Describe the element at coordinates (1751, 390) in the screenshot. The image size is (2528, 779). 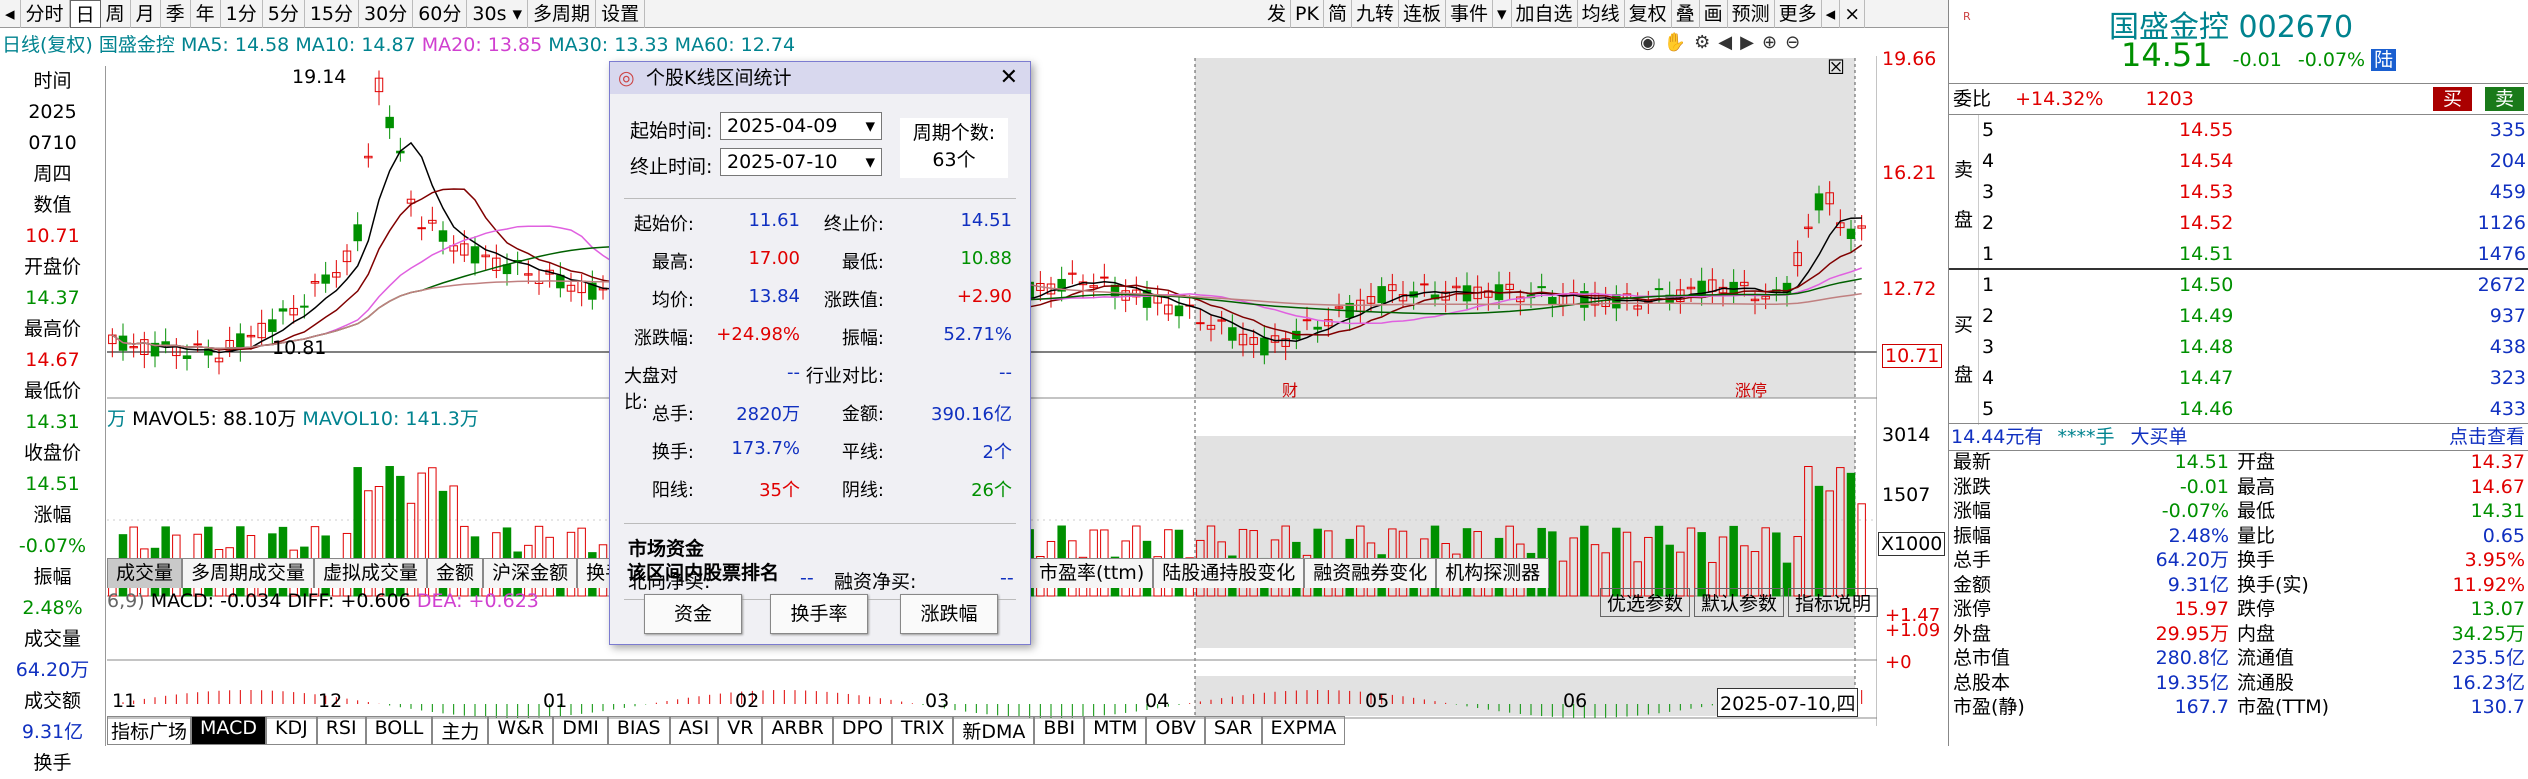
I see `limit-up-marker-icon: 涨停` at that location.